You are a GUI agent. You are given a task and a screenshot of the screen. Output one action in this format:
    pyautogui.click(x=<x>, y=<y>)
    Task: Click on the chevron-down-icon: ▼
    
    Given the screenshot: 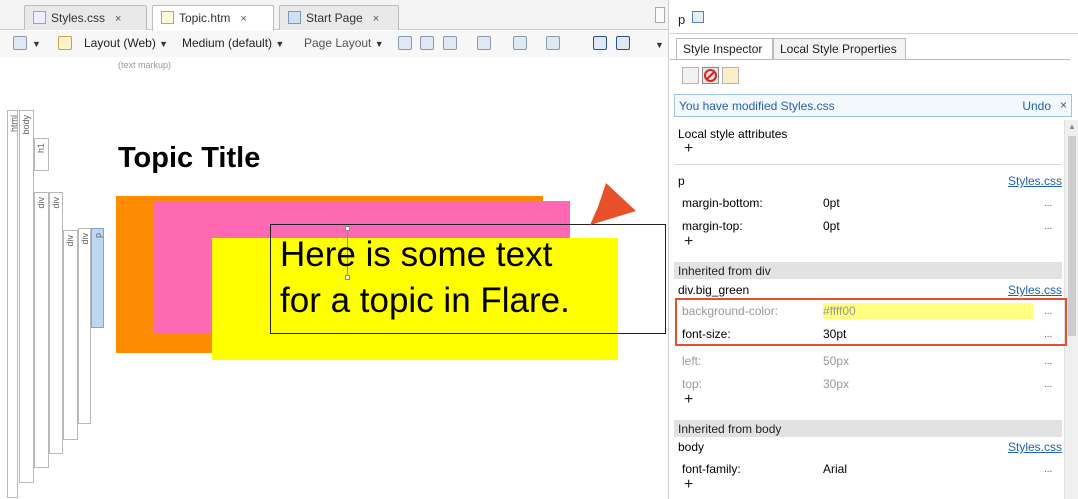 What is the action you would take?
    pyautogui.click(x=36, y=44)
    